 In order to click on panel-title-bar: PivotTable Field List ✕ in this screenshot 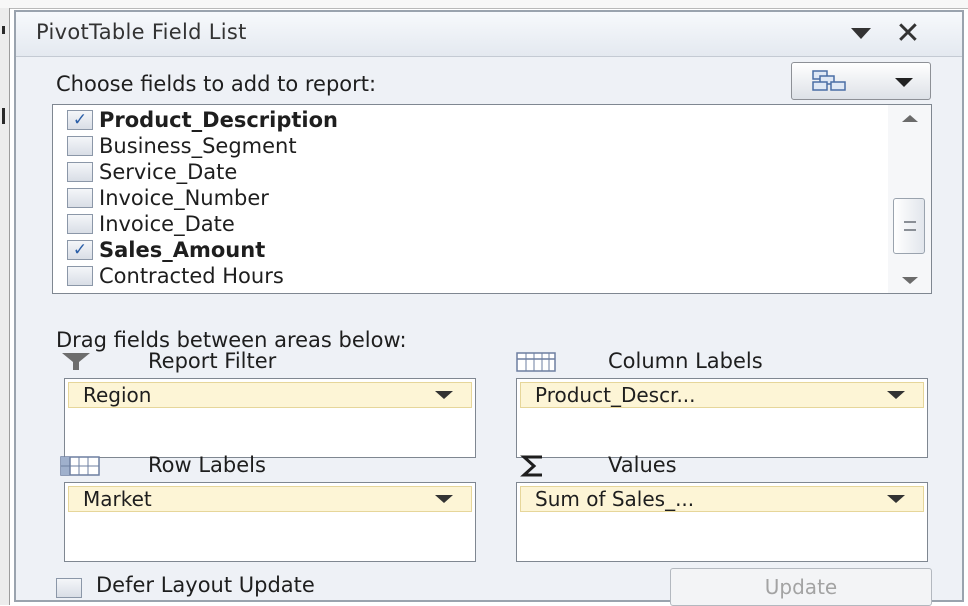, I will do `click(489, 34)`.